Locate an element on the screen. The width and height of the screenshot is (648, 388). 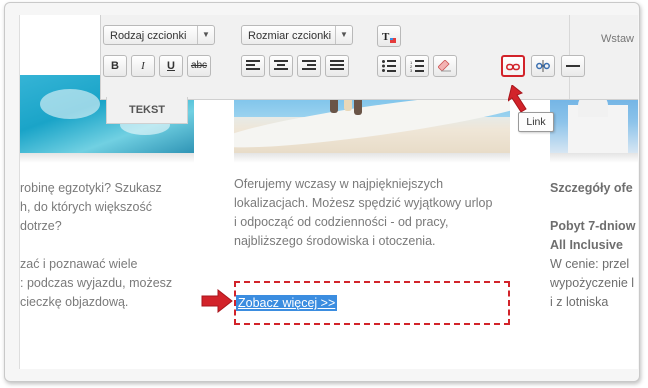
text-line: Oferujemy wczasy w najpiękniejszych is located at coordinates (339, 184).